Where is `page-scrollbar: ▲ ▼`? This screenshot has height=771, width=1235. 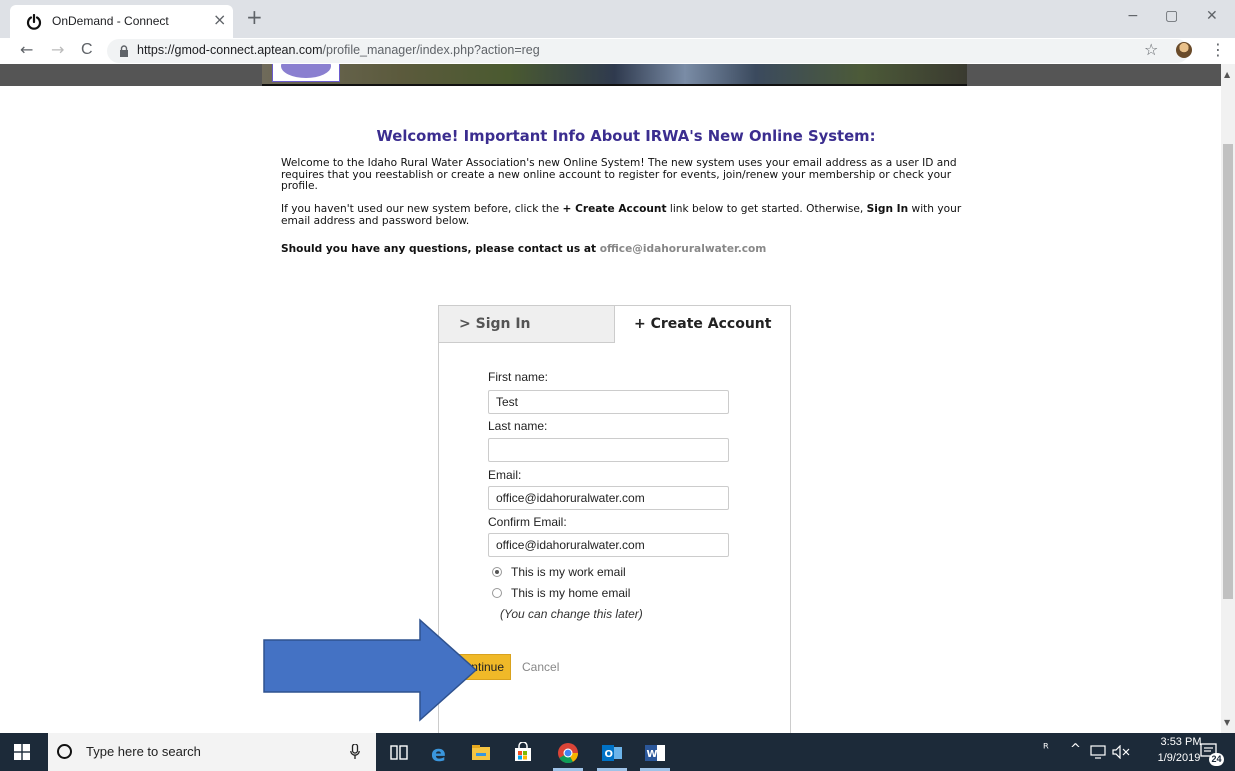
page-scrollbar: ▲ ▼ is located at coordinates (1228, 398).